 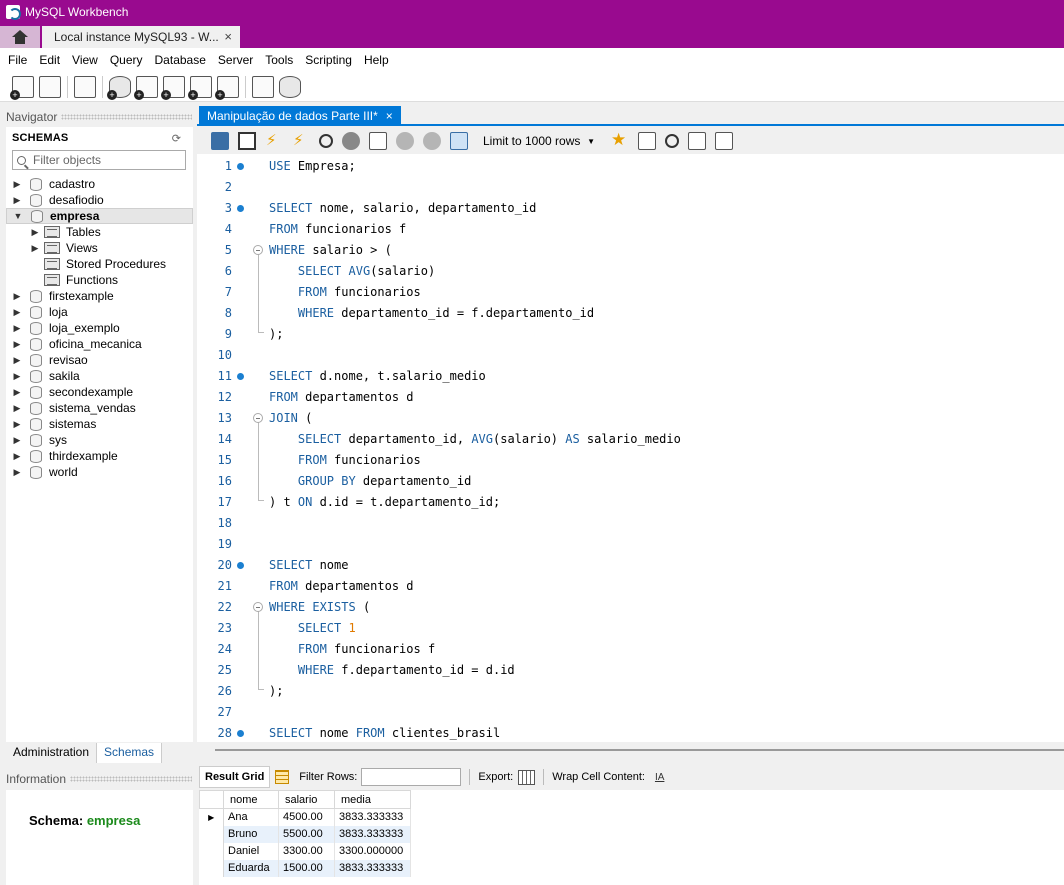 I want to click on menu-database: Database, so click(x=180, y=60).